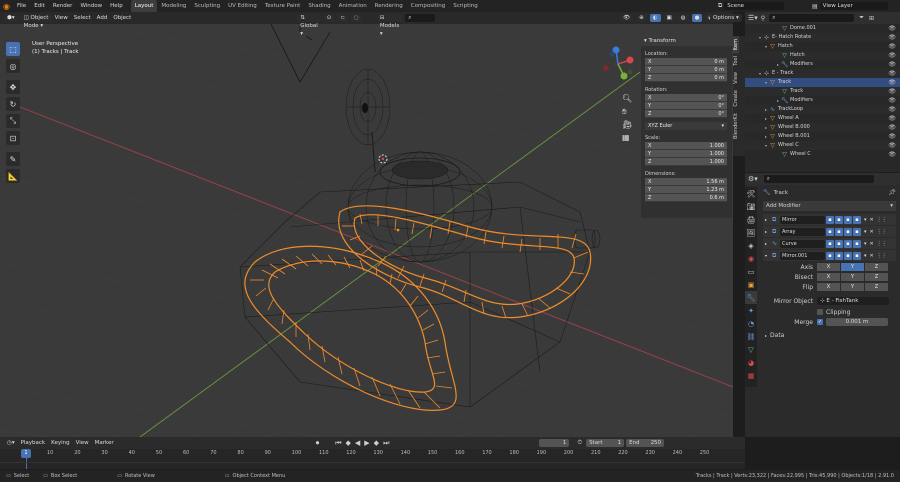 The image size is (900, 482). What do you see at coordinates (60, 443) in the screenshot?
I see `timeline-menu-keying: Keying` at bounding box center [60, 443].